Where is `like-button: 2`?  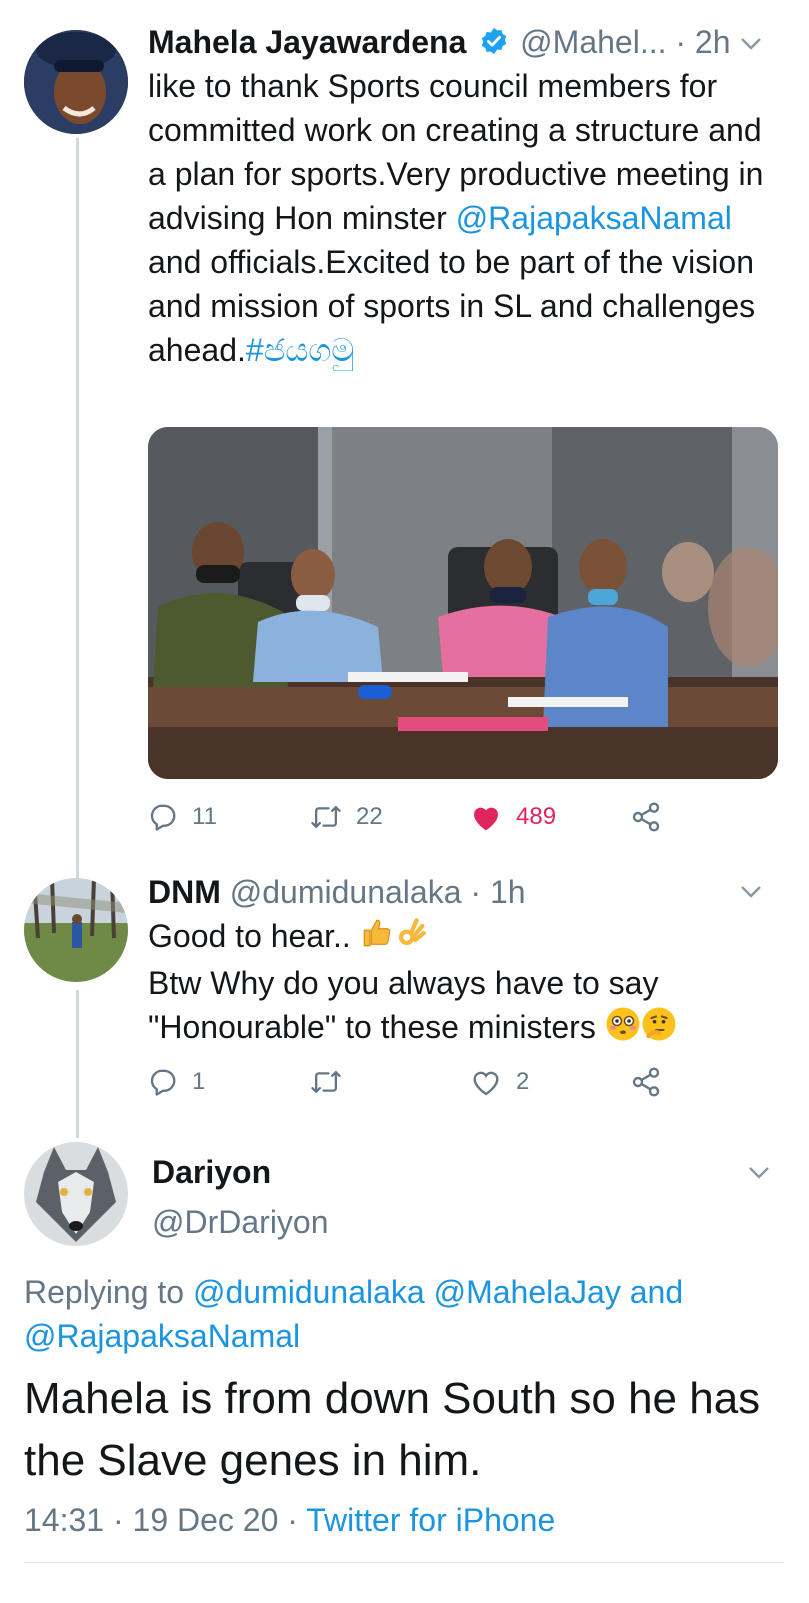 like-button: 2 is located at coordinates (499, 1082).